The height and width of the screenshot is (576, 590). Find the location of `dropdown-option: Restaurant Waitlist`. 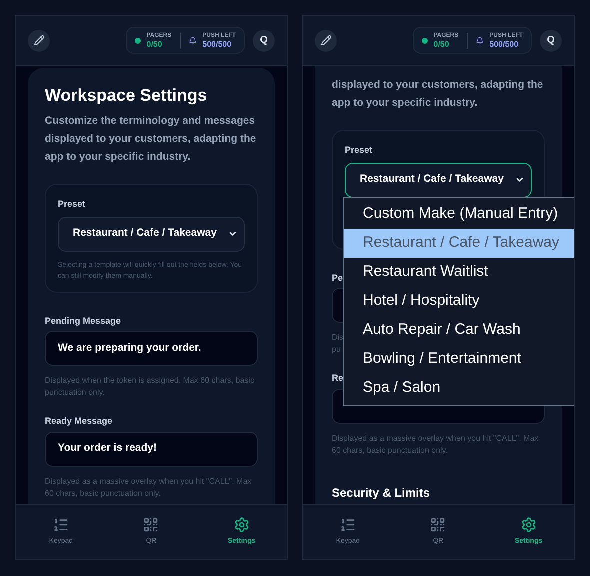

dropdown-option: Restaurant Waitlist is located at coordinates (459, 272).